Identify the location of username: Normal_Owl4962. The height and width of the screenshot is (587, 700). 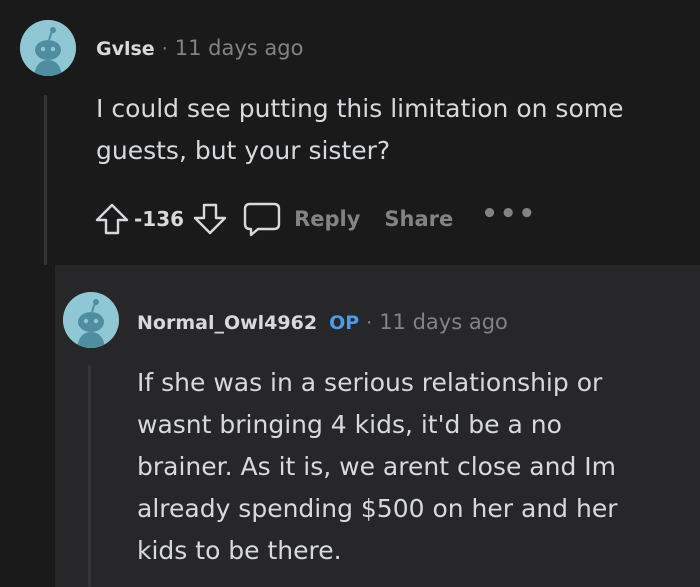
(227, 323).